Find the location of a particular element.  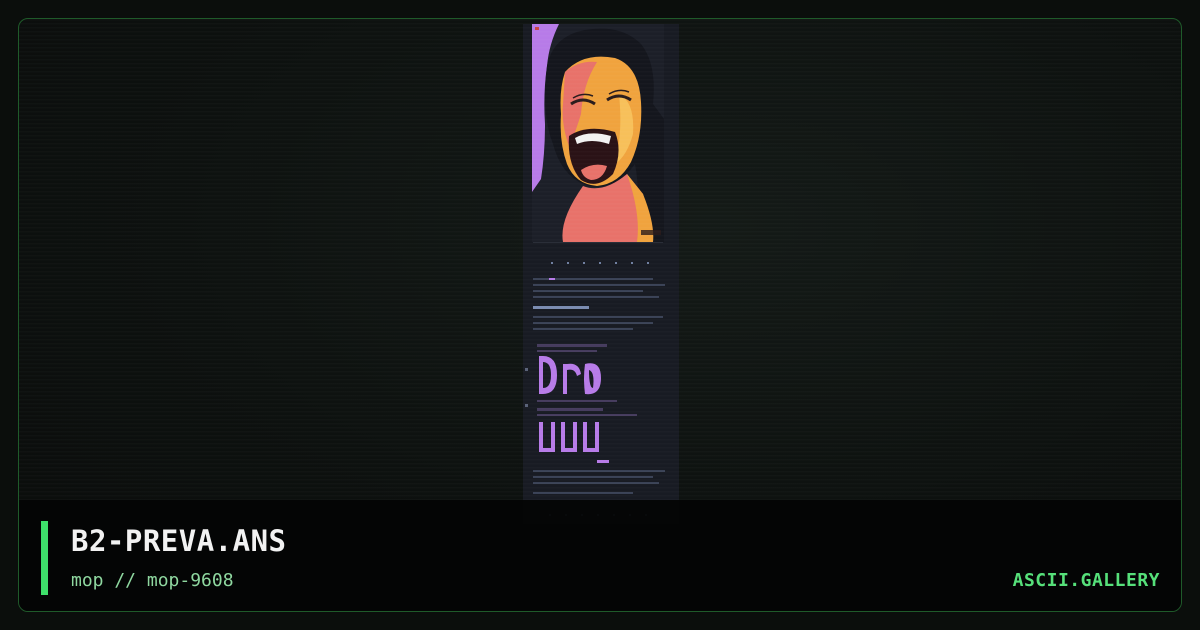

ansi-artwork-preview is located at coordinates (601, 274).